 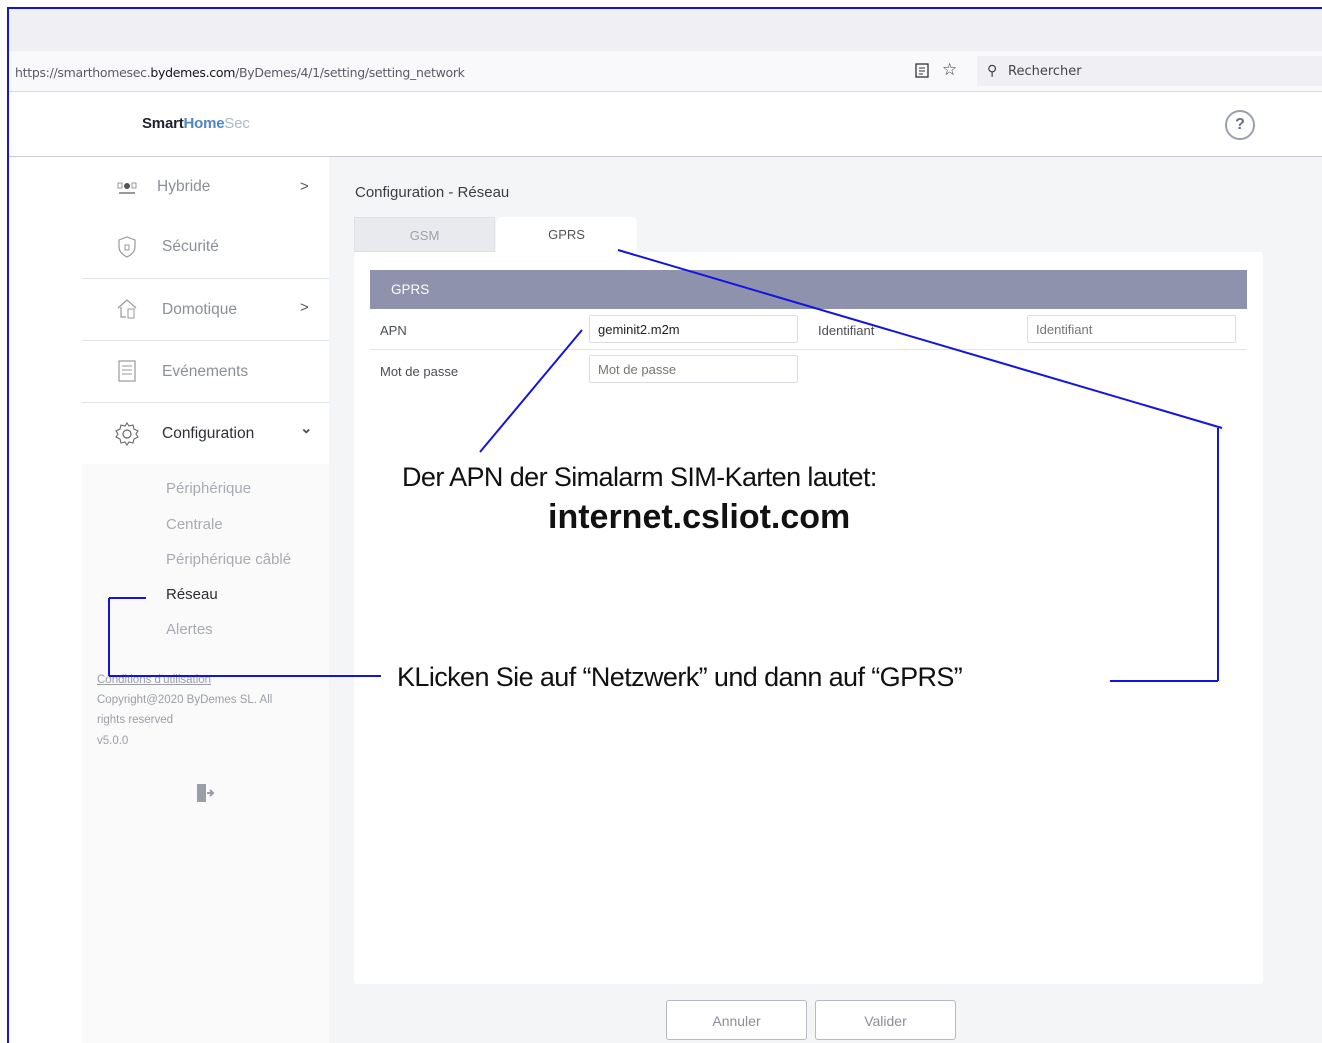 I want to click on frame-border-top, so click(x=664, y=8).